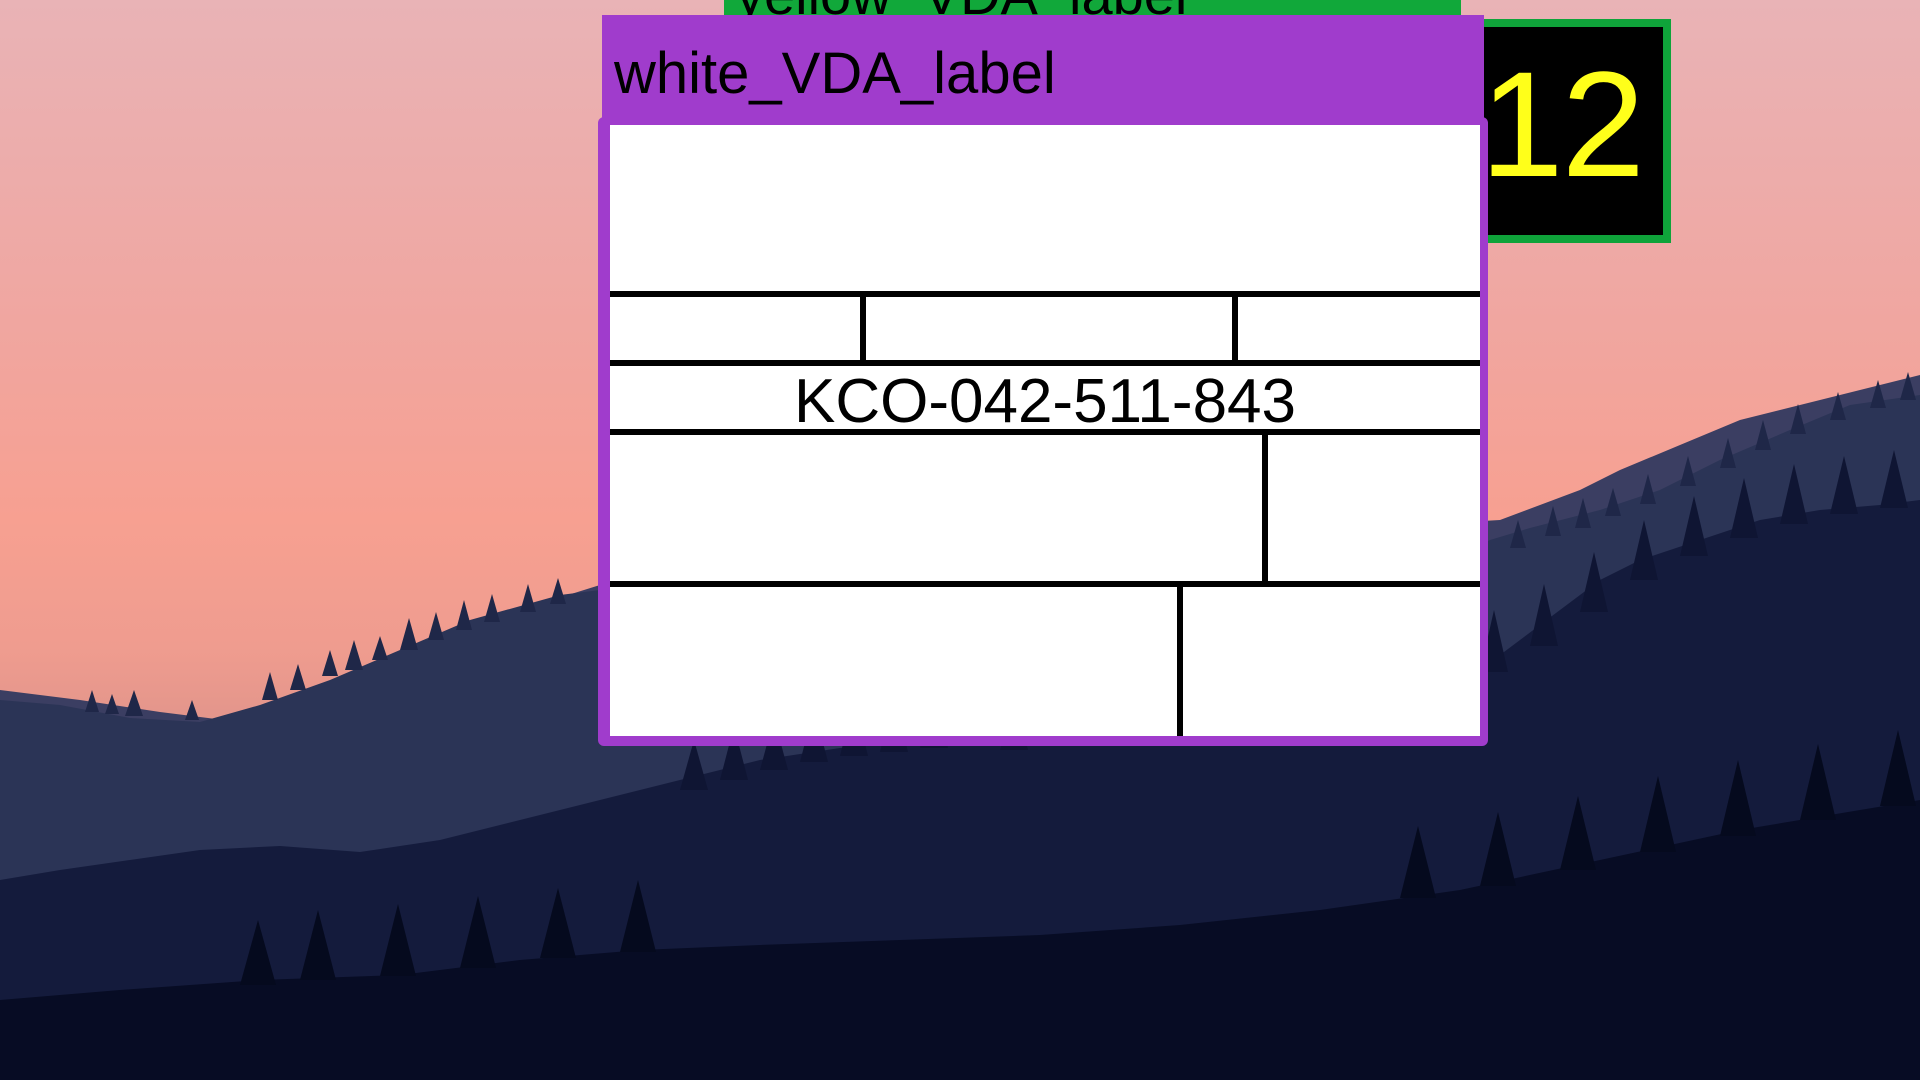 The image size is (1920, 1080). Describe the element at coordinates (1331, 661) in the screenshot. I see `label-cell-row5-right` at that location.